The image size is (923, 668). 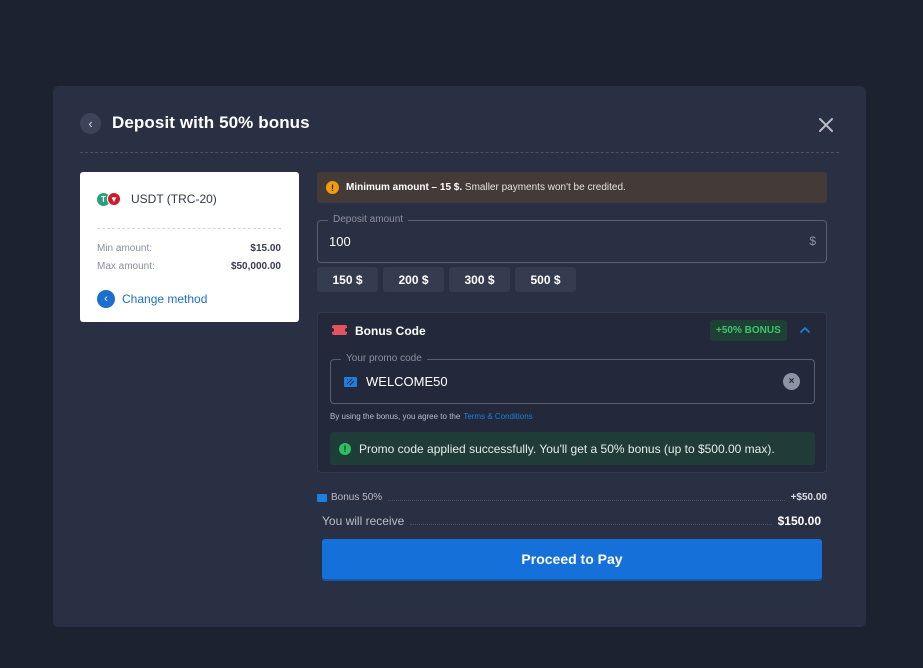 I want to click on change-method-link: ‹ Change method, so click(x=152, y=299).